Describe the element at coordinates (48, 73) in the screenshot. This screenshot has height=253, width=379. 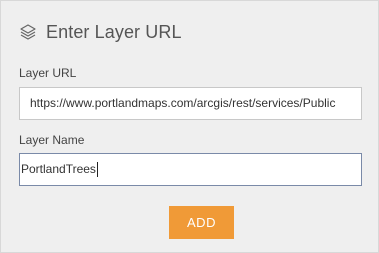
I see `layer-url-label: Layer URL` at that location.